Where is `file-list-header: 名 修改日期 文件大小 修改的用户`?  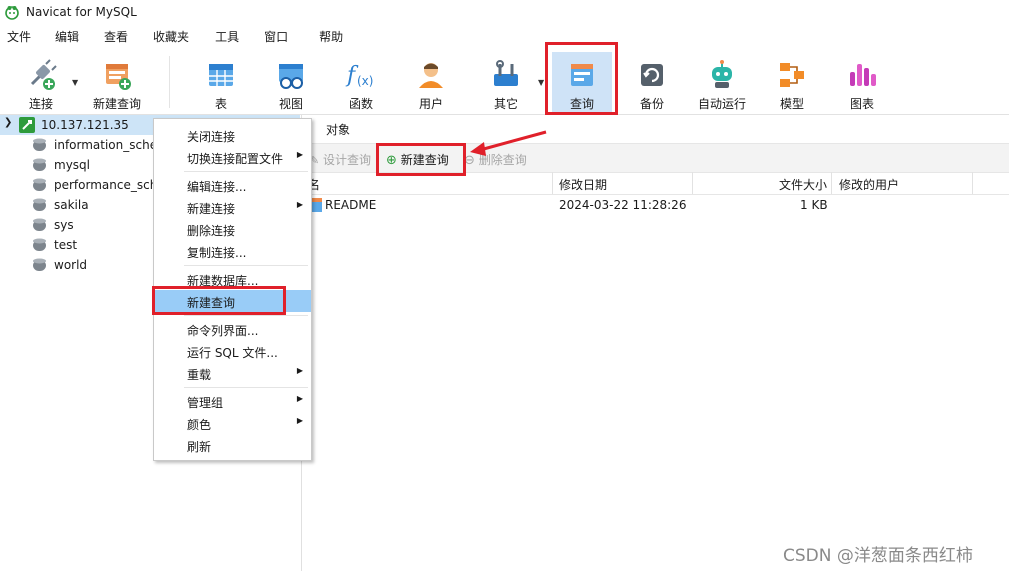
file-list-header: 名 修改日期 文件大小 修改的用户 is located at coordinates (655, 183).